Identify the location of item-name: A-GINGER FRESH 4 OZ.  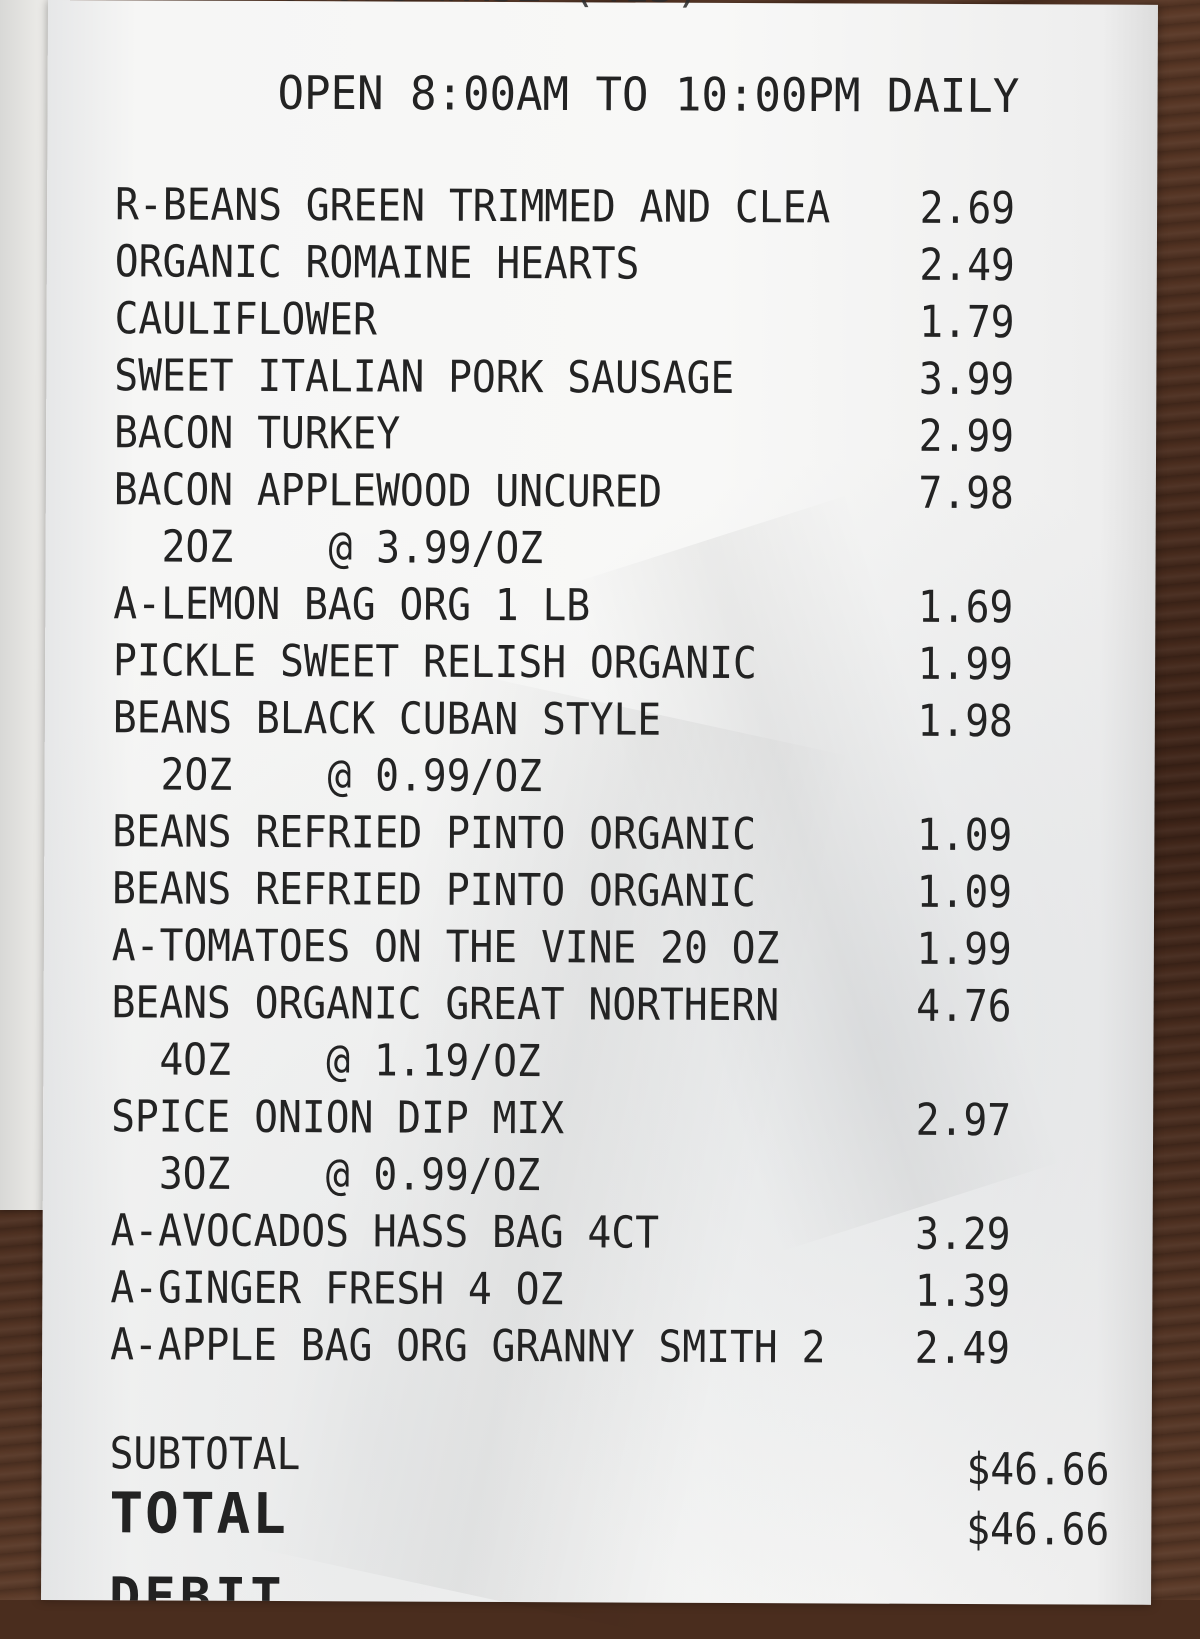
(337, 1289).